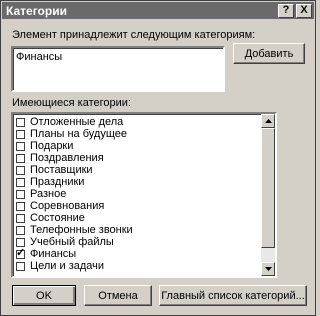  Describe the element at coordinates (48, 194) in the screenshot. I see `category-label: Разное` at that location.